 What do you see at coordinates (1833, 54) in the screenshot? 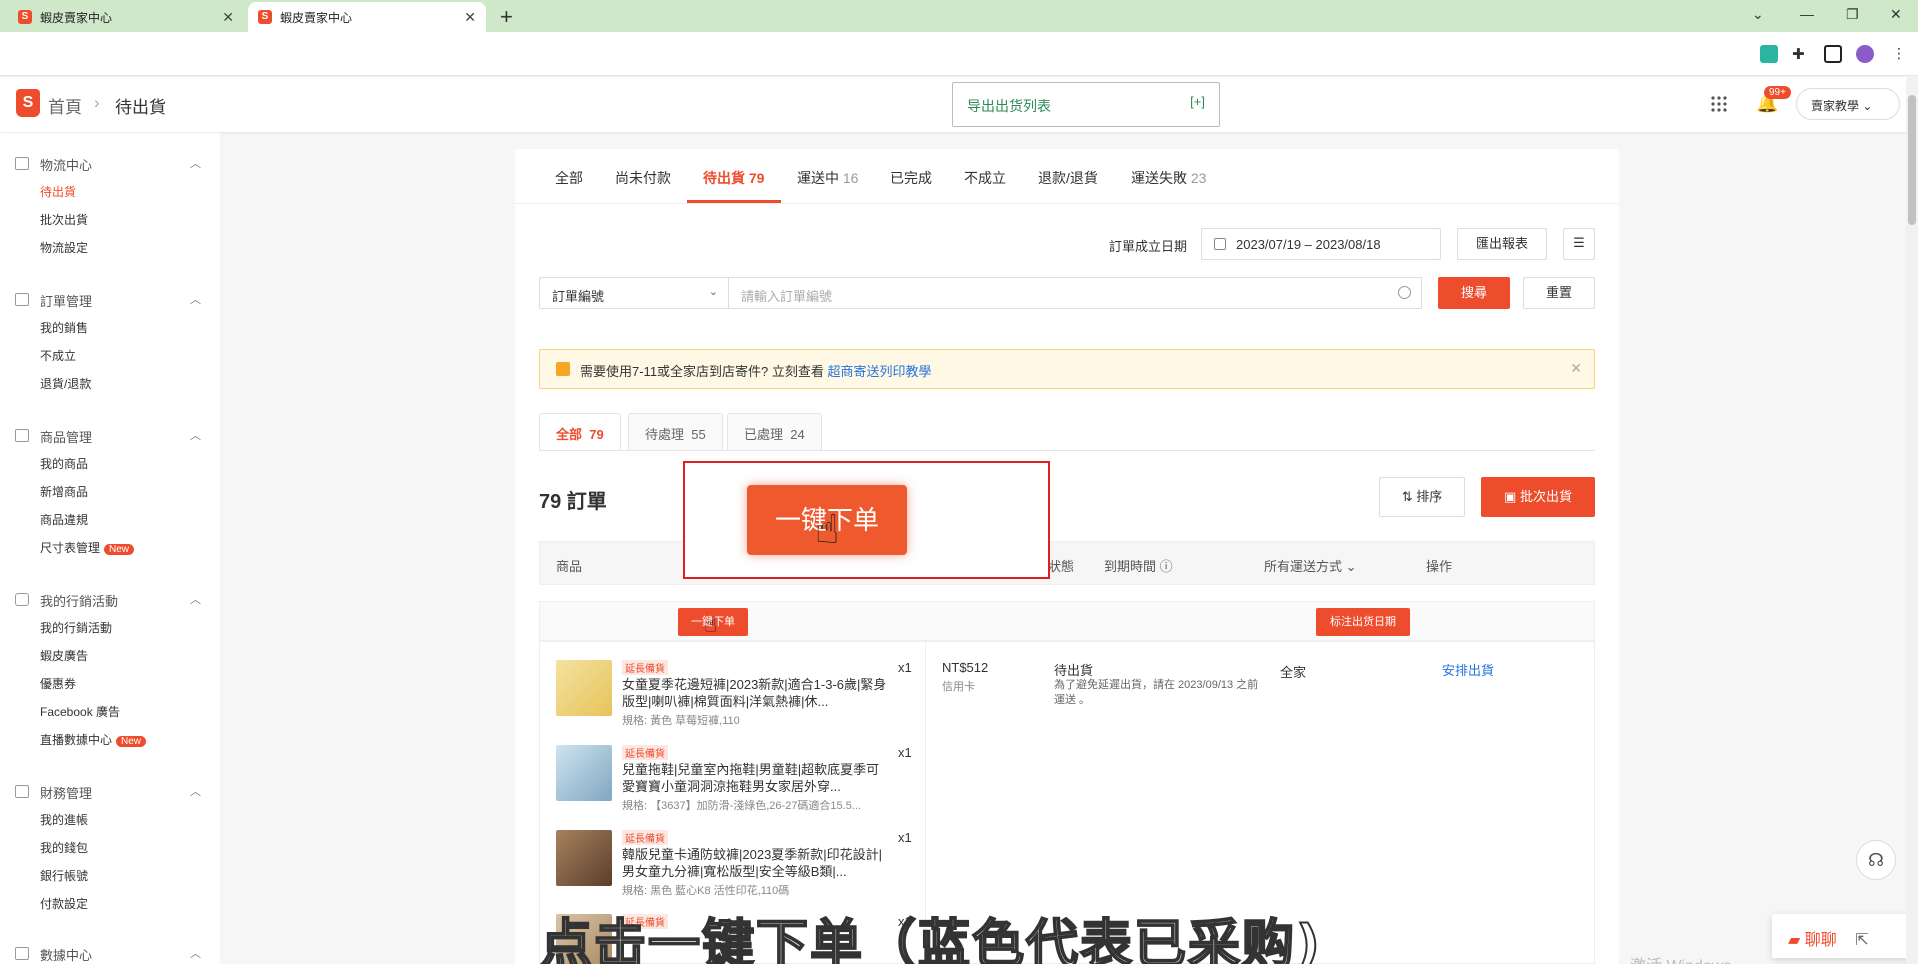
I see `sidepanel-icon` at bounding box center [1833, 54].